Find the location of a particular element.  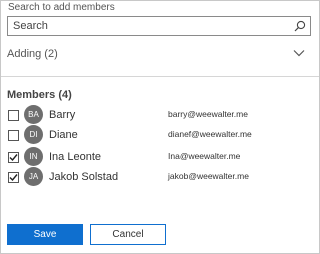

member-name: Jakob Solstad is located at coordinates (84, 177).